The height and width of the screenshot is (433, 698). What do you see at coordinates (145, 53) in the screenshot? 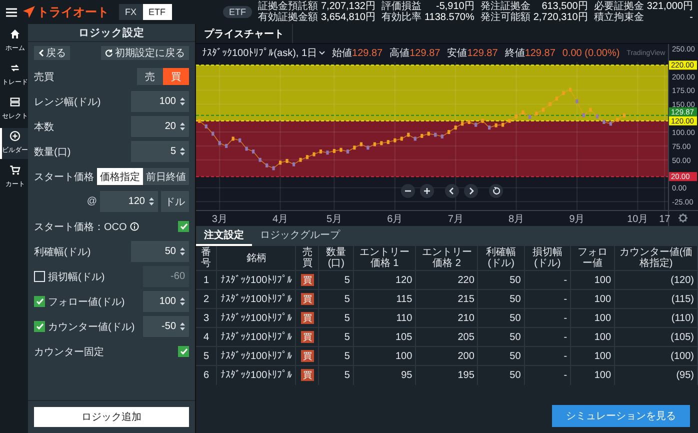
I see `reset-defaults-button: 初期設定に戻る` at bounding box center [145, 53].